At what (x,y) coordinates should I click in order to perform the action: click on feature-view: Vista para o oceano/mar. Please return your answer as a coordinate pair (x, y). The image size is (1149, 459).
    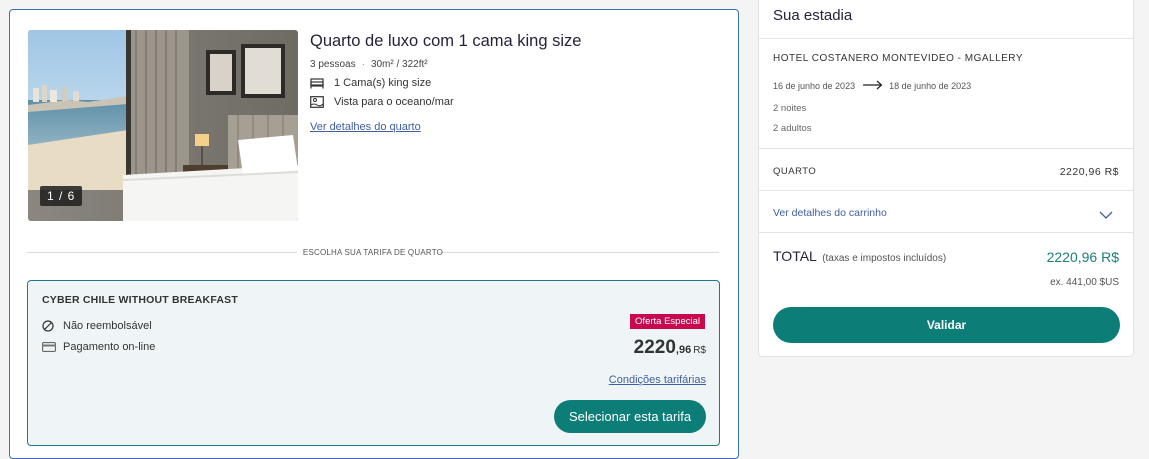
    Looking at the image, I should click on (515, 102).